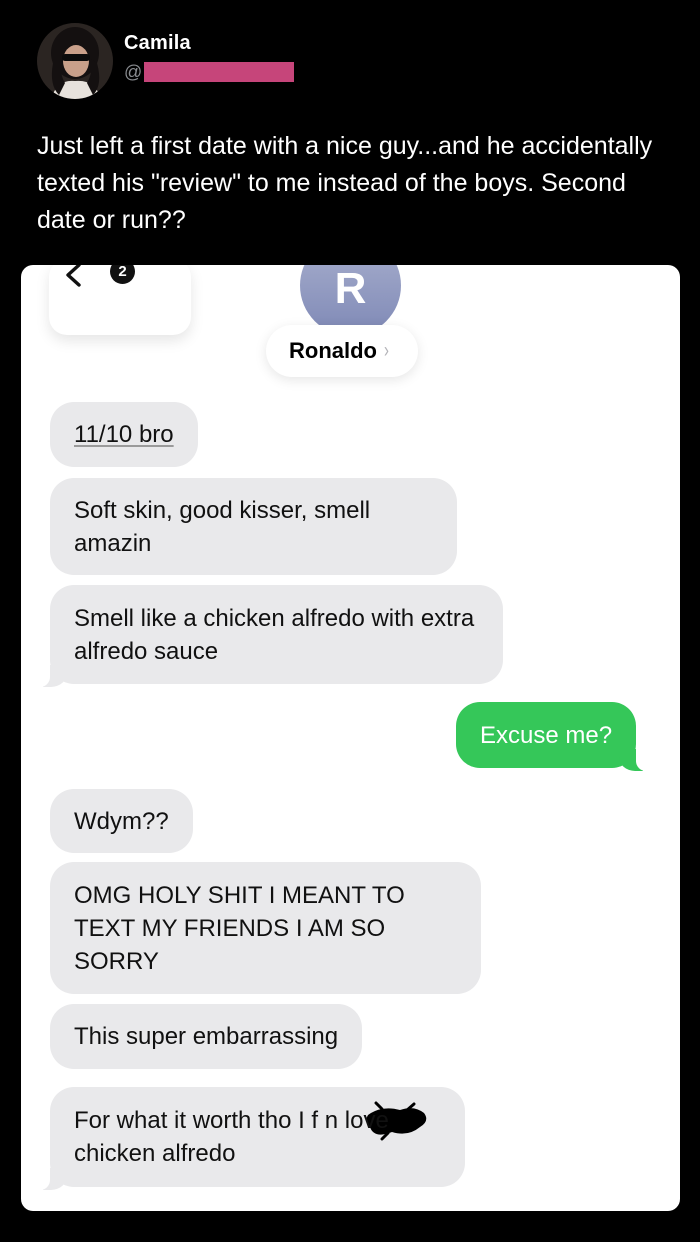 The width and height of the screenshot is (700, 1242). Describe the element at coordinates (133, 71) in the screenshot. I see `handle-prefix: @` at that location.